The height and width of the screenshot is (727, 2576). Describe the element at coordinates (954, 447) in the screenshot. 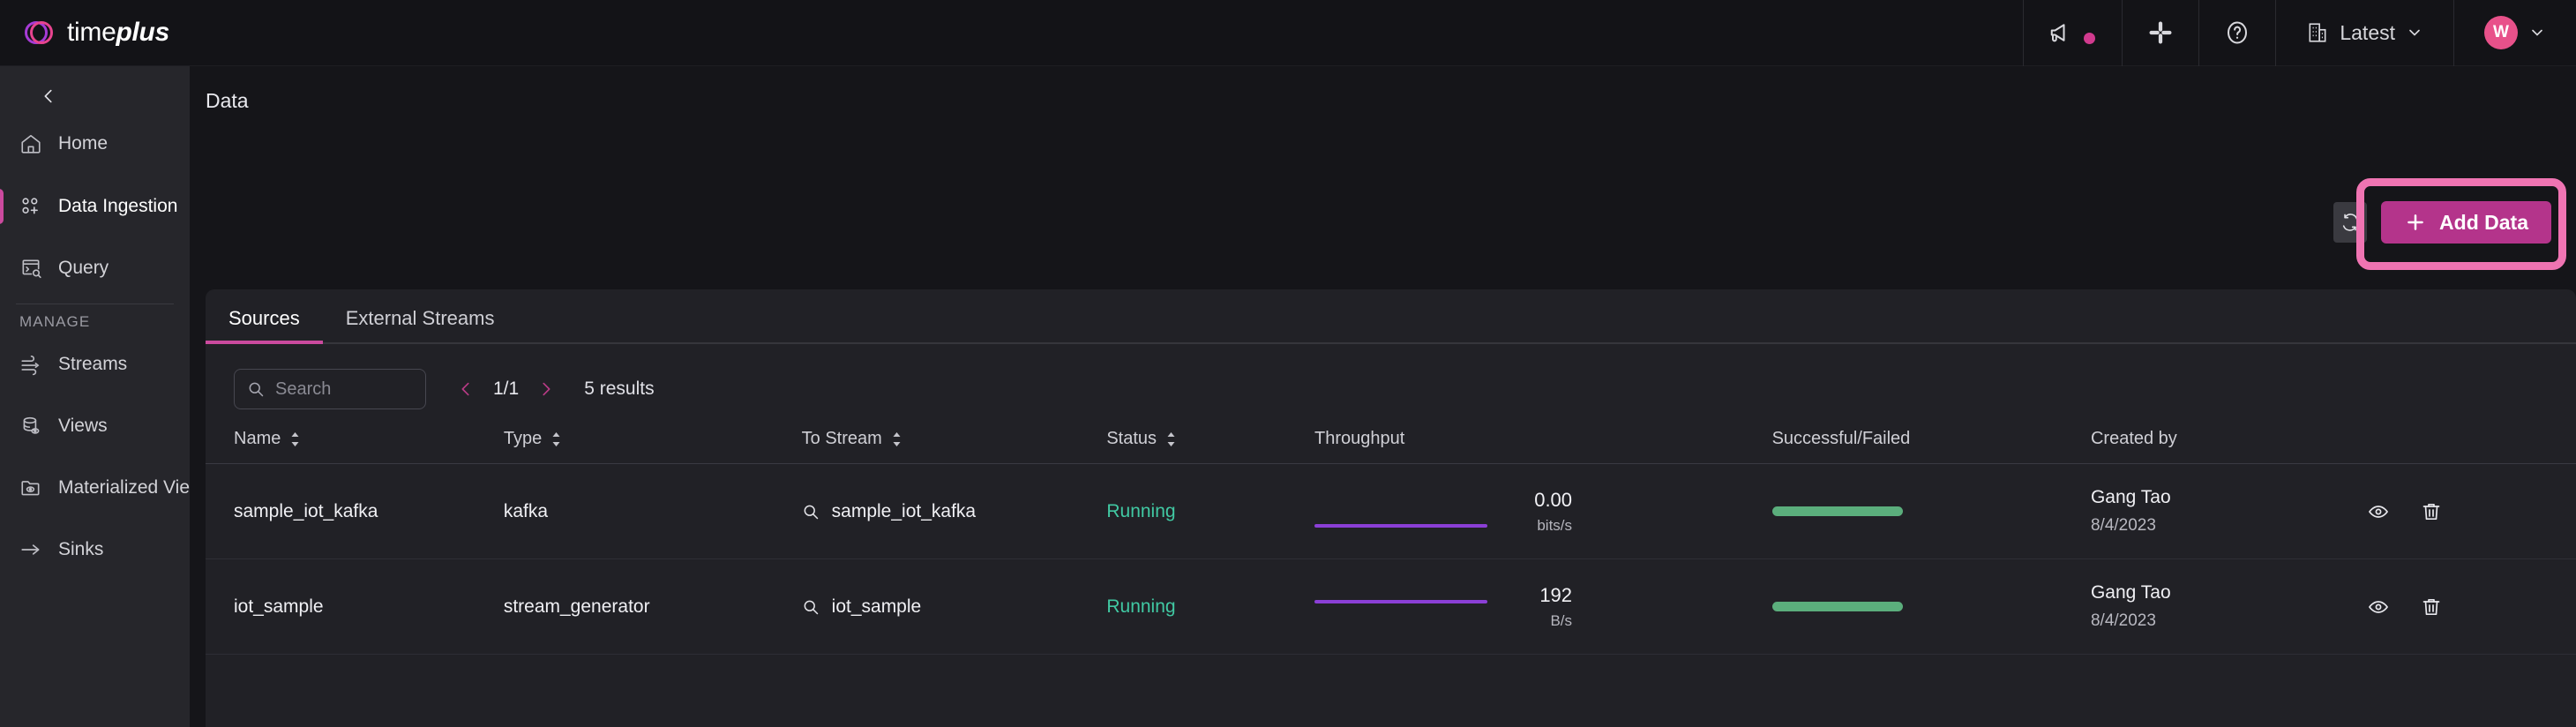

I see `column-header-to-stream: To Stream` at that location.